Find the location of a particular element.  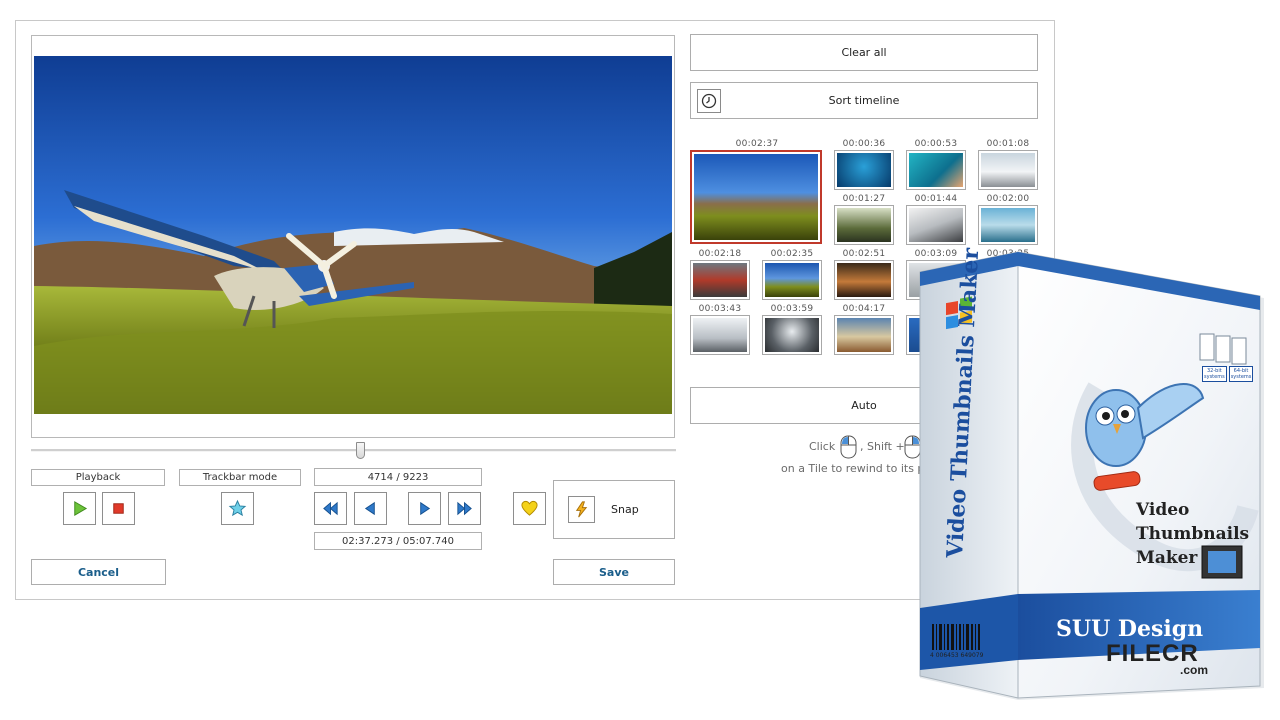

save-button: Save is located at coordinates (614, 572).